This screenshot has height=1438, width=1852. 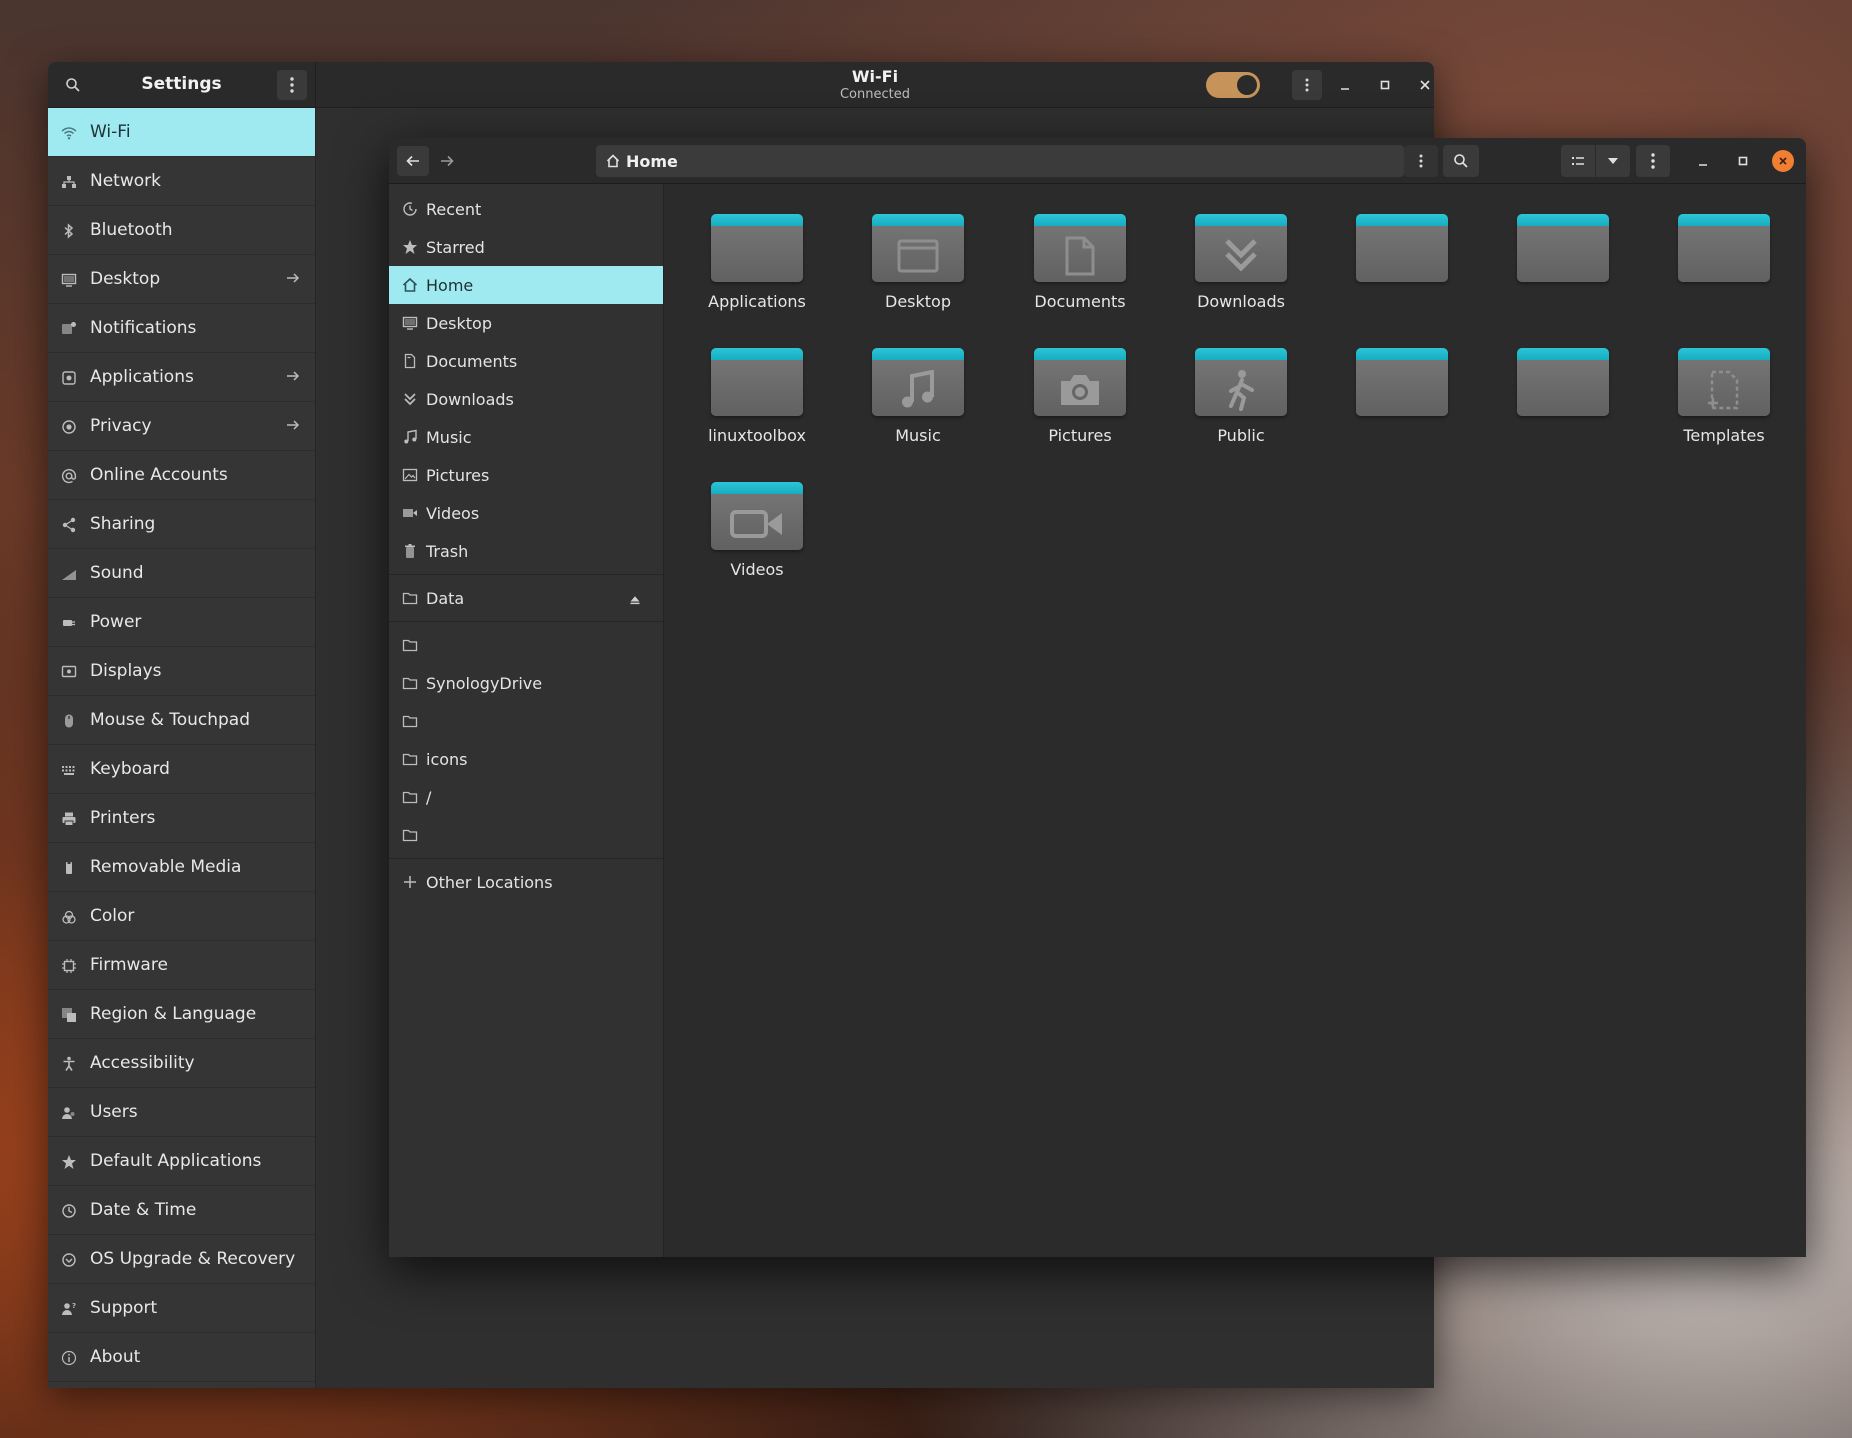 I want to click on settings-sidebar-item: Default Applications, so click(x=181, y=1161).